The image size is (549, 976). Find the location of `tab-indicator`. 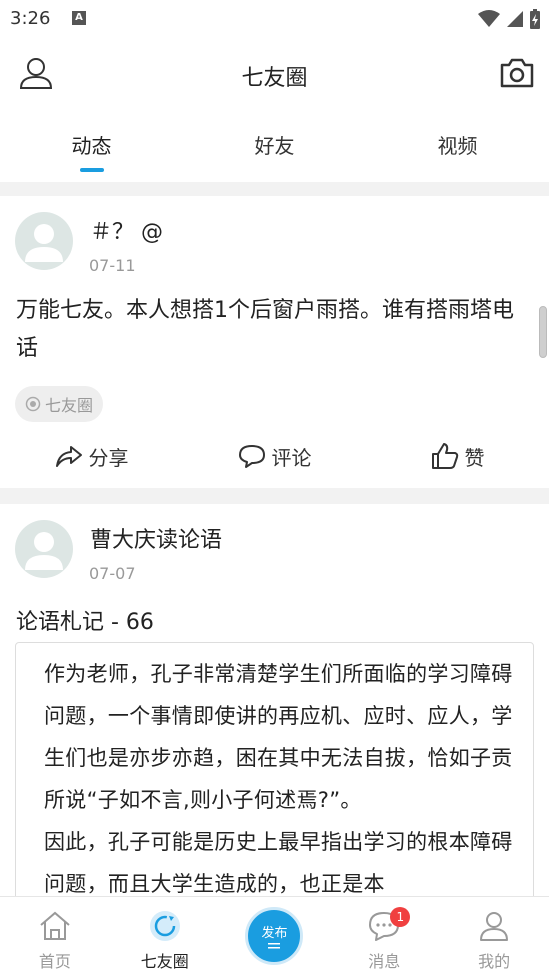

tab-indicator is located at coordinates (91, 170).